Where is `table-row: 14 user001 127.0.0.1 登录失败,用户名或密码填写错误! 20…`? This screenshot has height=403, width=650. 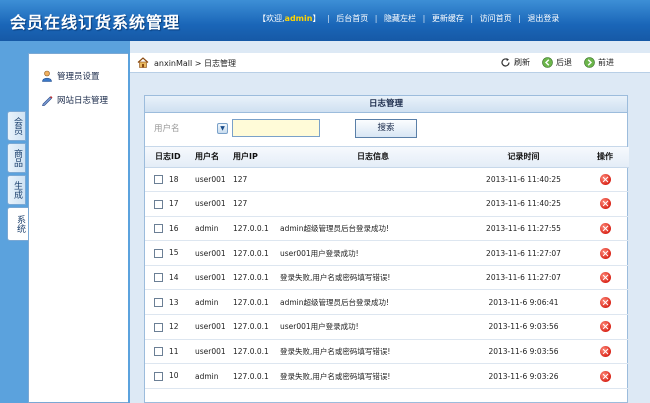 table-row: 14 user001 127.0.0.1 登录失败,用户名或密码填写错误! 20… is located at coordinates (387, 278).